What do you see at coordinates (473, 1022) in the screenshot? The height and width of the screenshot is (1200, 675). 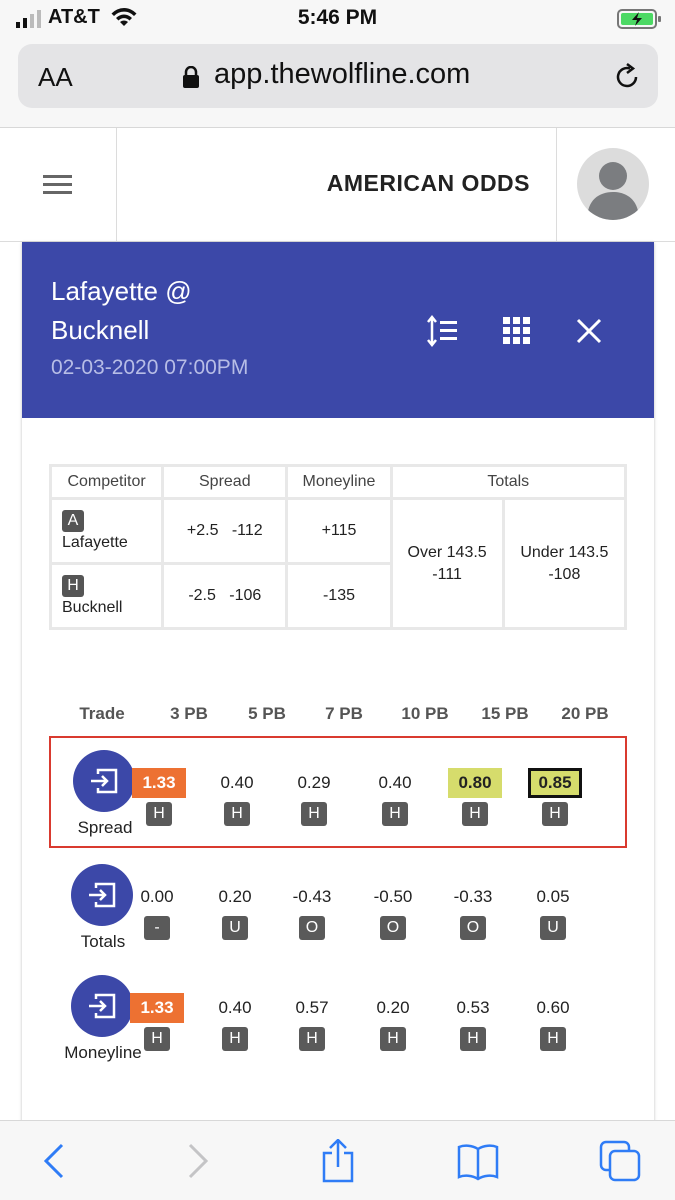 I see `trade-value-cell: 0.53 H` at bounding box center [473, 1022].